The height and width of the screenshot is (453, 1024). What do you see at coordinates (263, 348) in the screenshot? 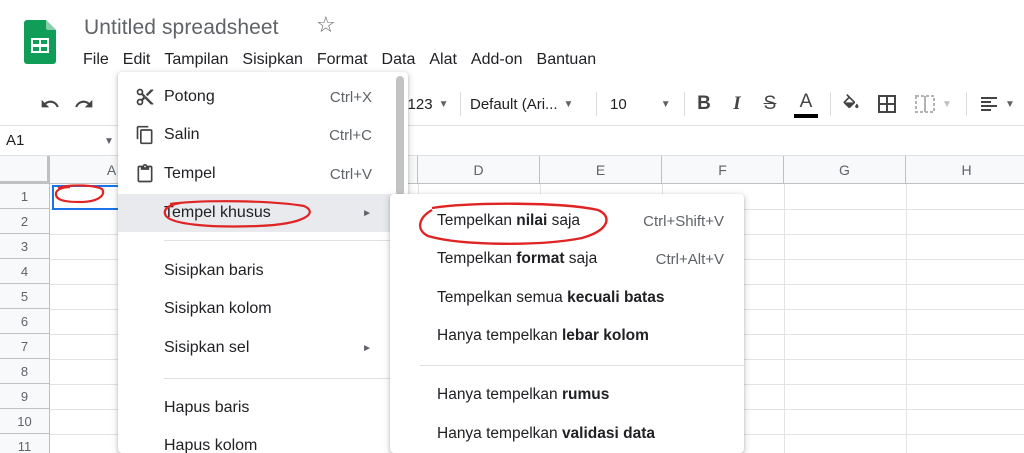
I see `menu-item-insert-cells: Sisipkan sel ►` at bounding box center [263, 348].